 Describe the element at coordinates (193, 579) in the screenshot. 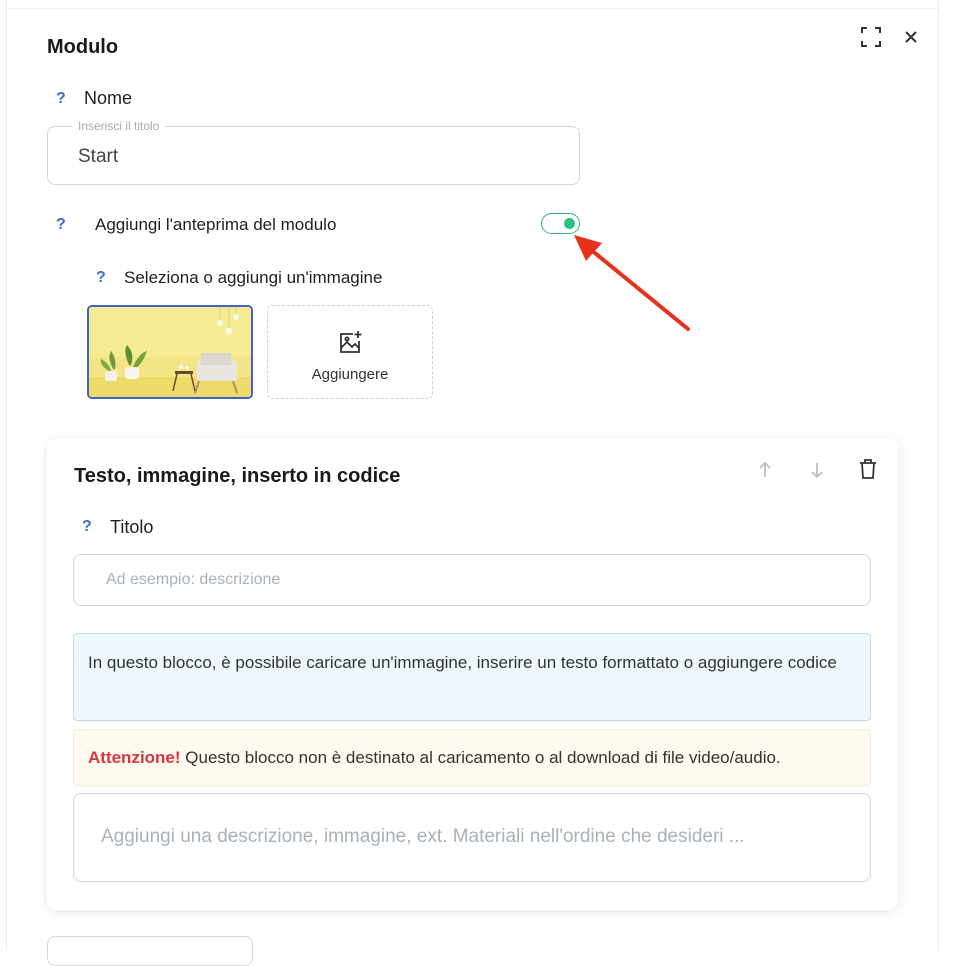

I see `block-title-placeholder: Ad esempio: descrizione` at that location.